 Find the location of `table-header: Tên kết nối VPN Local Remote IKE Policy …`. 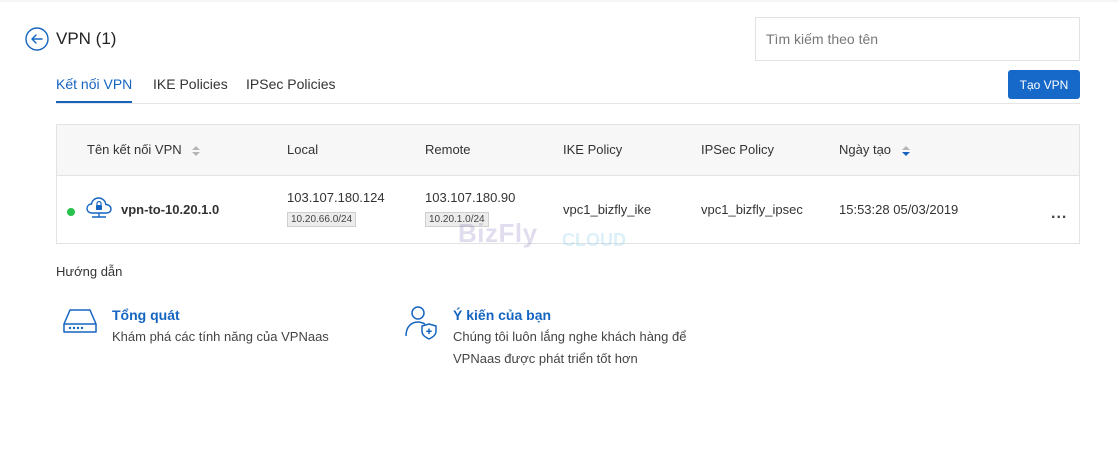

table-header: Tên kết nối VPN Local Remote IKE Policy … is located at coordinates (568, 150).